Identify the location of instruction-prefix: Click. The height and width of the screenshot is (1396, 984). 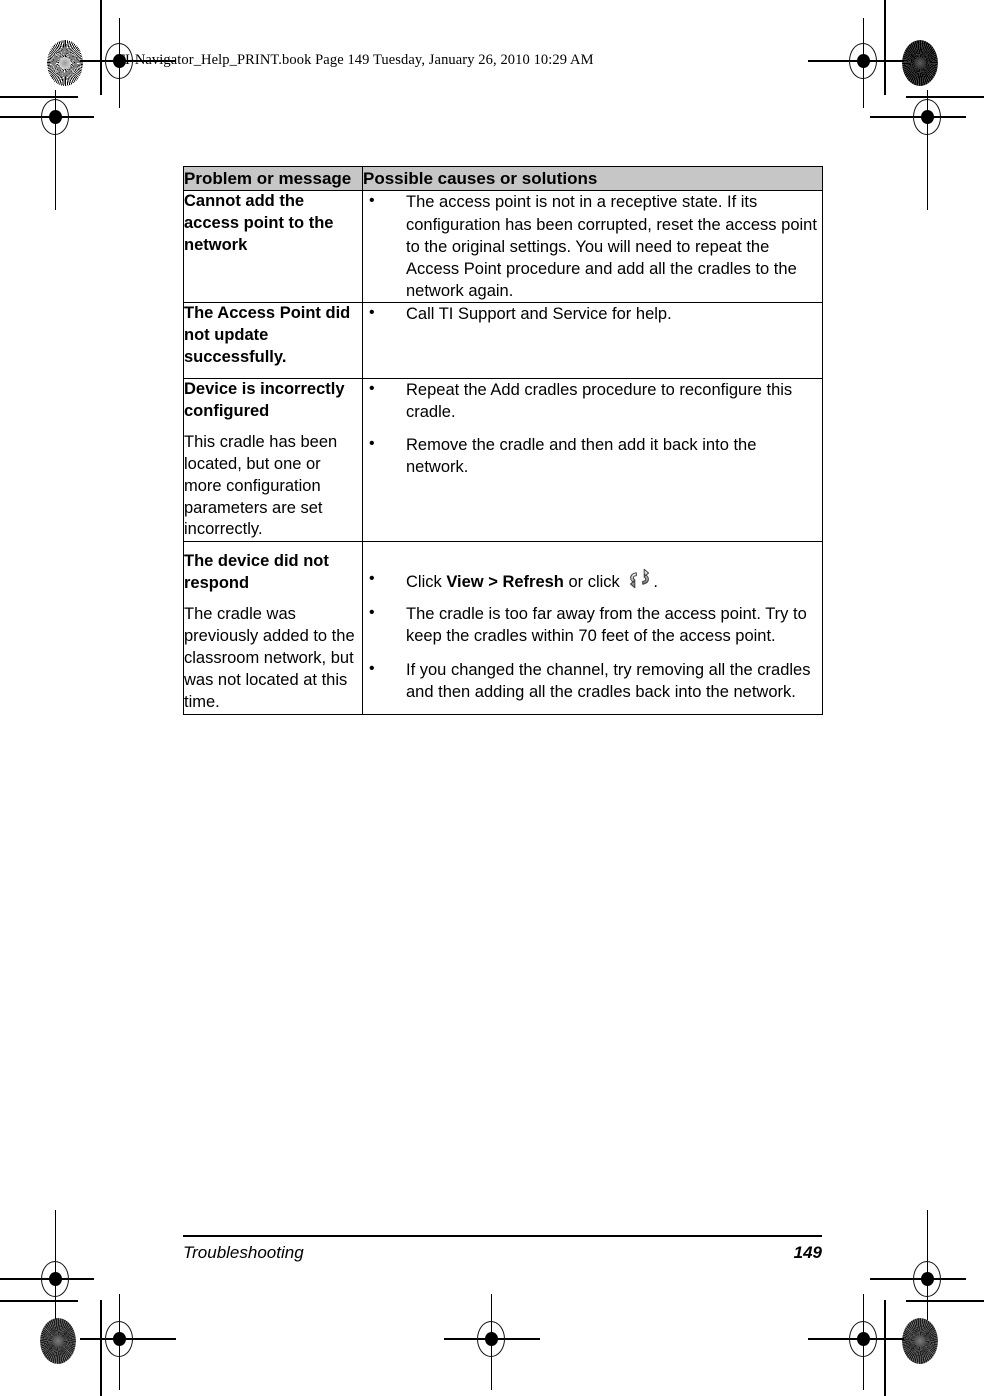
(426, 582).